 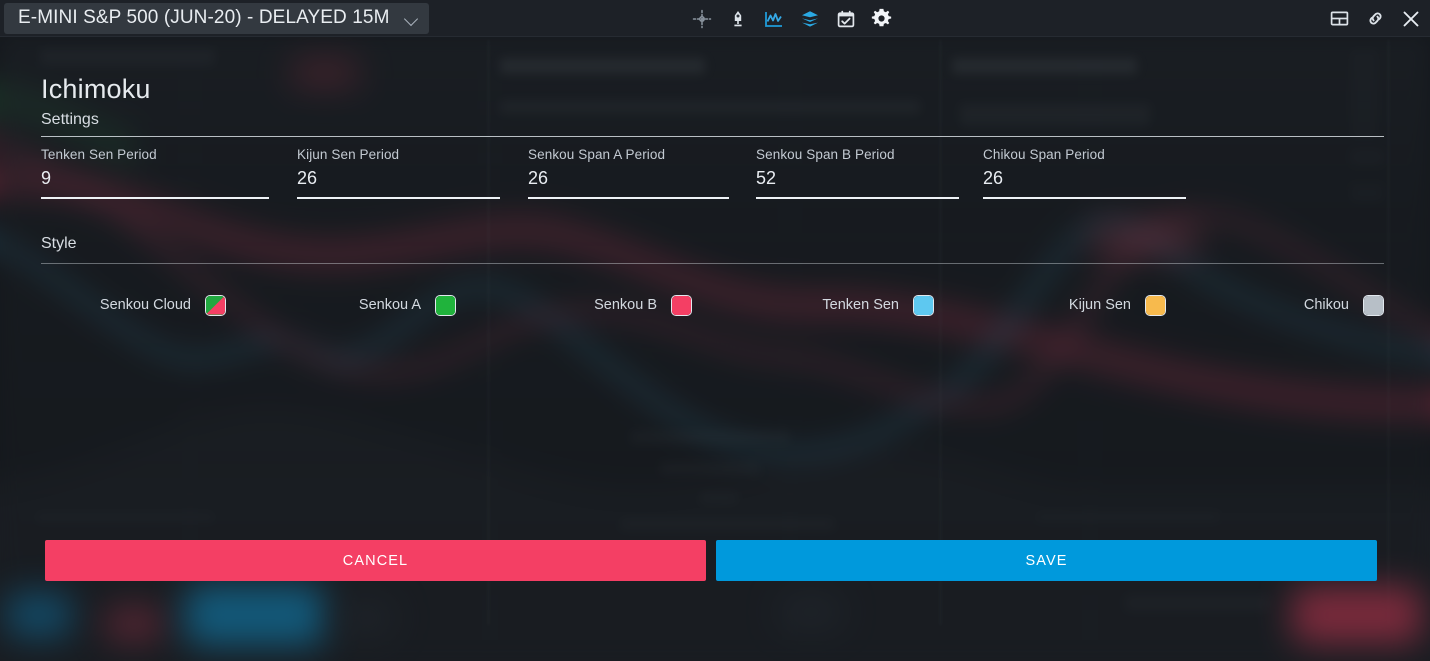 I want to click on swatch-senkou-cloud: Senkou Cloud, so click(x=133, y=305).